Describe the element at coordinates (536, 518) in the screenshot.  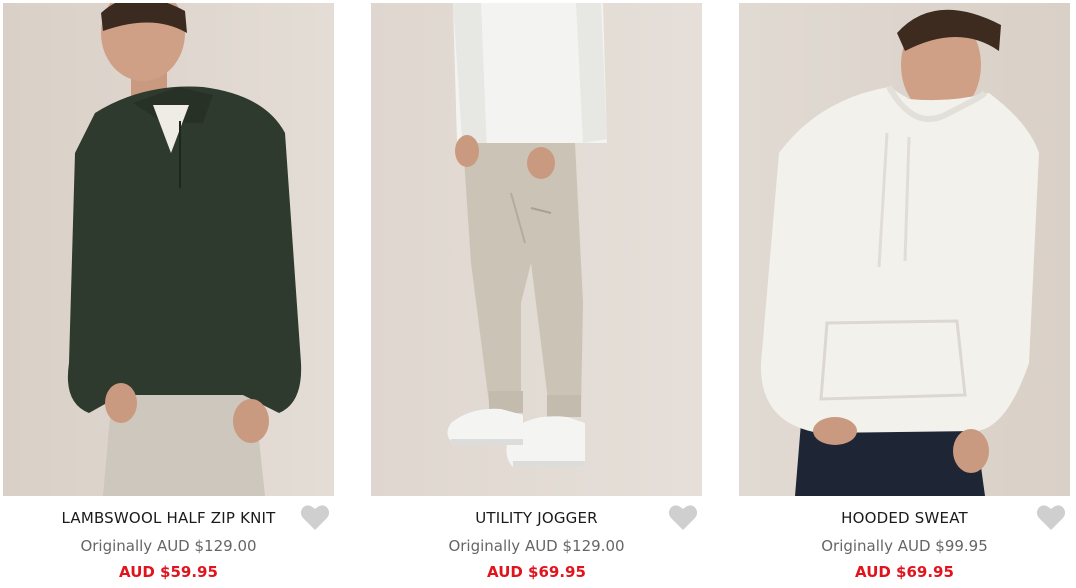
I see `product-title: UTILITY JOGGER` at that location.